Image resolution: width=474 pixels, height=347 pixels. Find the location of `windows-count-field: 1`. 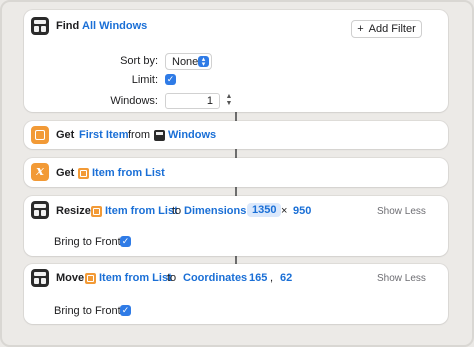

windows-count-field: 1 is located at coordinates (192, 101).